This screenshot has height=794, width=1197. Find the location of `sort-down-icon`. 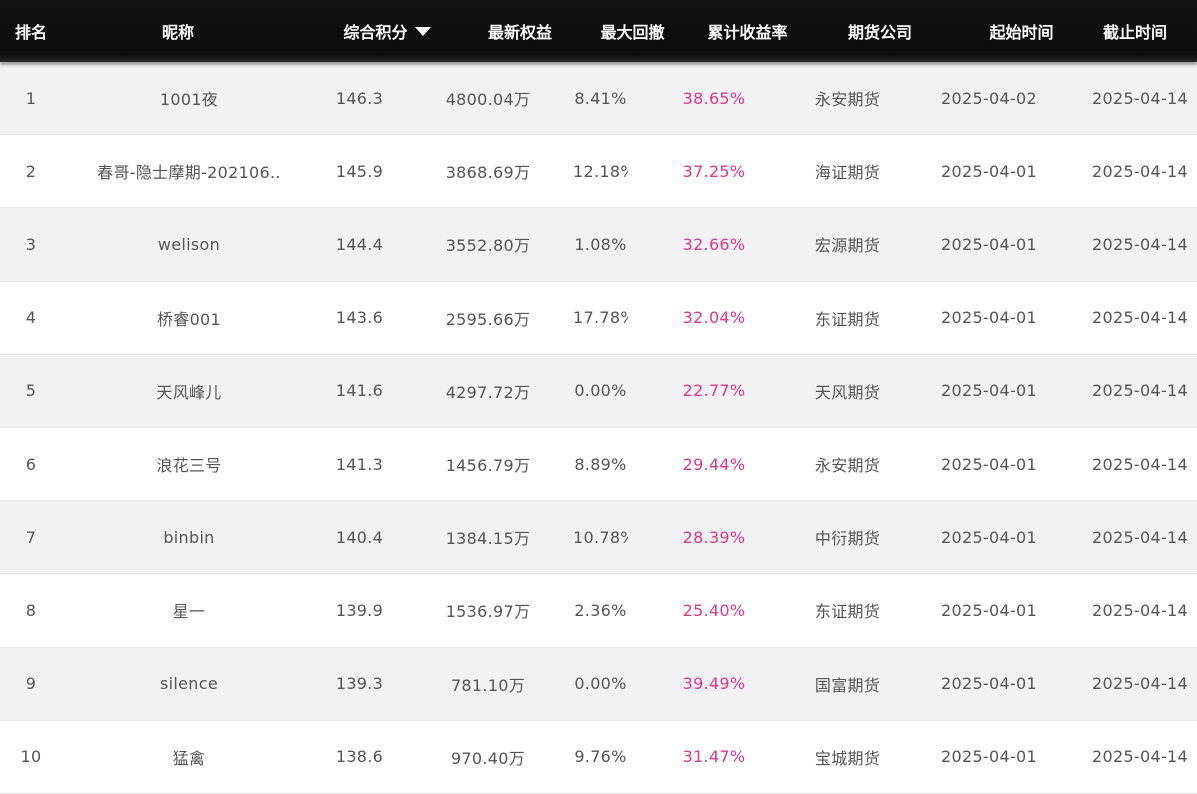

sort-down-icon is located at coordinates (422, 31).